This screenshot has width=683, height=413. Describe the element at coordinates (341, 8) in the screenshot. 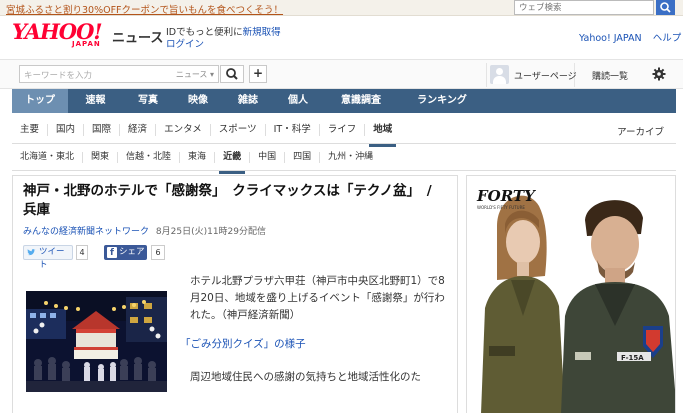

I see `promo-strip: 宮城ふるさと割り30%OFFクーポンで旨いもんを食べつくそう！` at that location.